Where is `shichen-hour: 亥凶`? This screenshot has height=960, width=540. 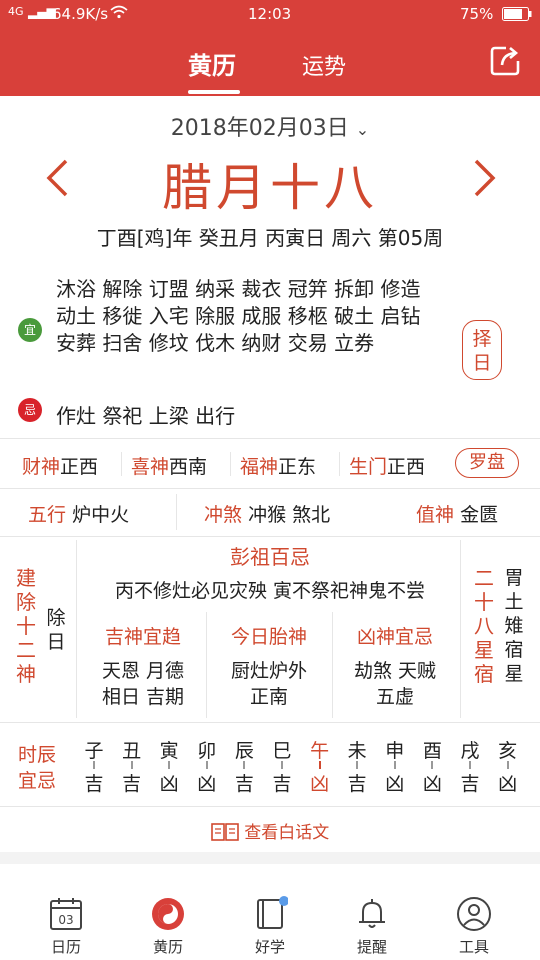 shichen-hour: 亥凶 is located at coordinates (508, 767).